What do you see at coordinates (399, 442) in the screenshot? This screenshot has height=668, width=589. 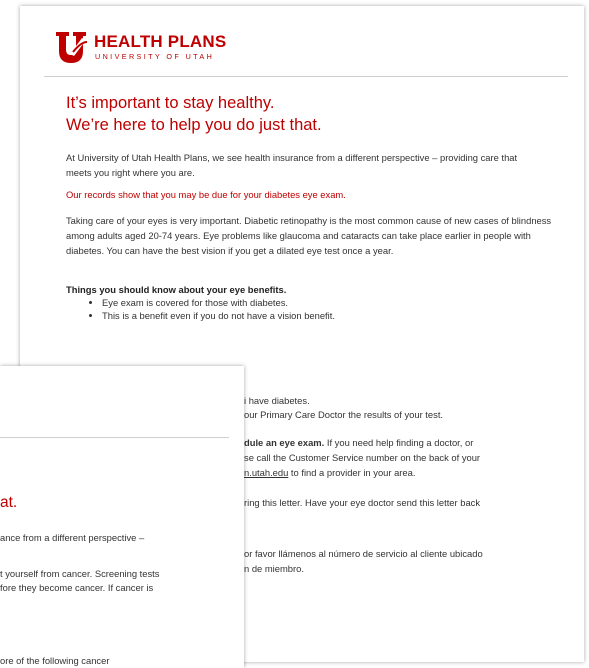 I see `help-text: If you need help finding a doctor, or` at bounding box center [399, 442].